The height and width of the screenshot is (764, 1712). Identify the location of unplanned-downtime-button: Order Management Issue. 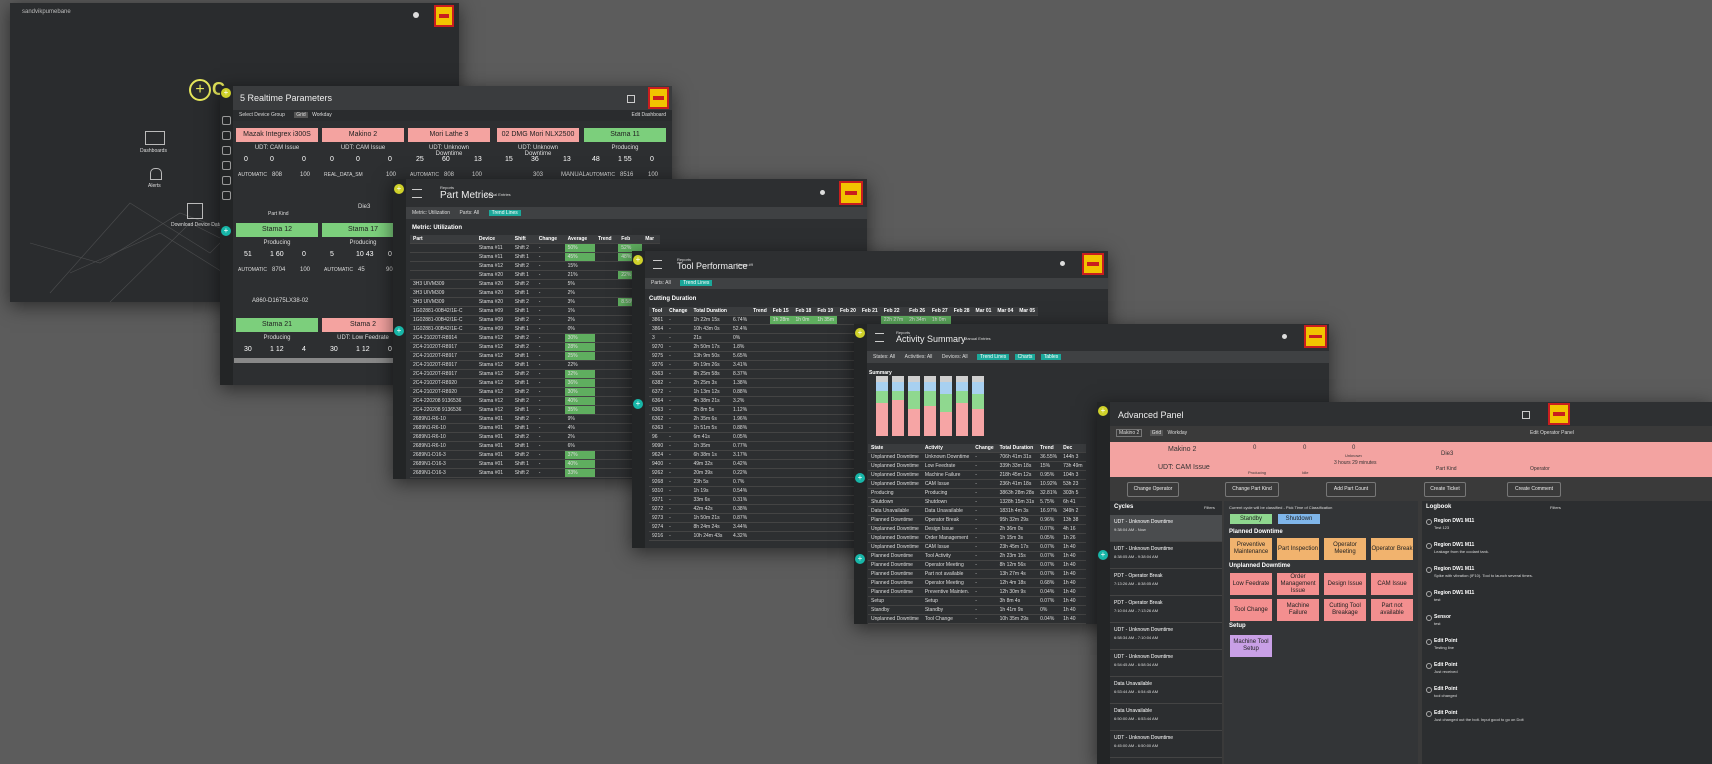
(1298, 584).